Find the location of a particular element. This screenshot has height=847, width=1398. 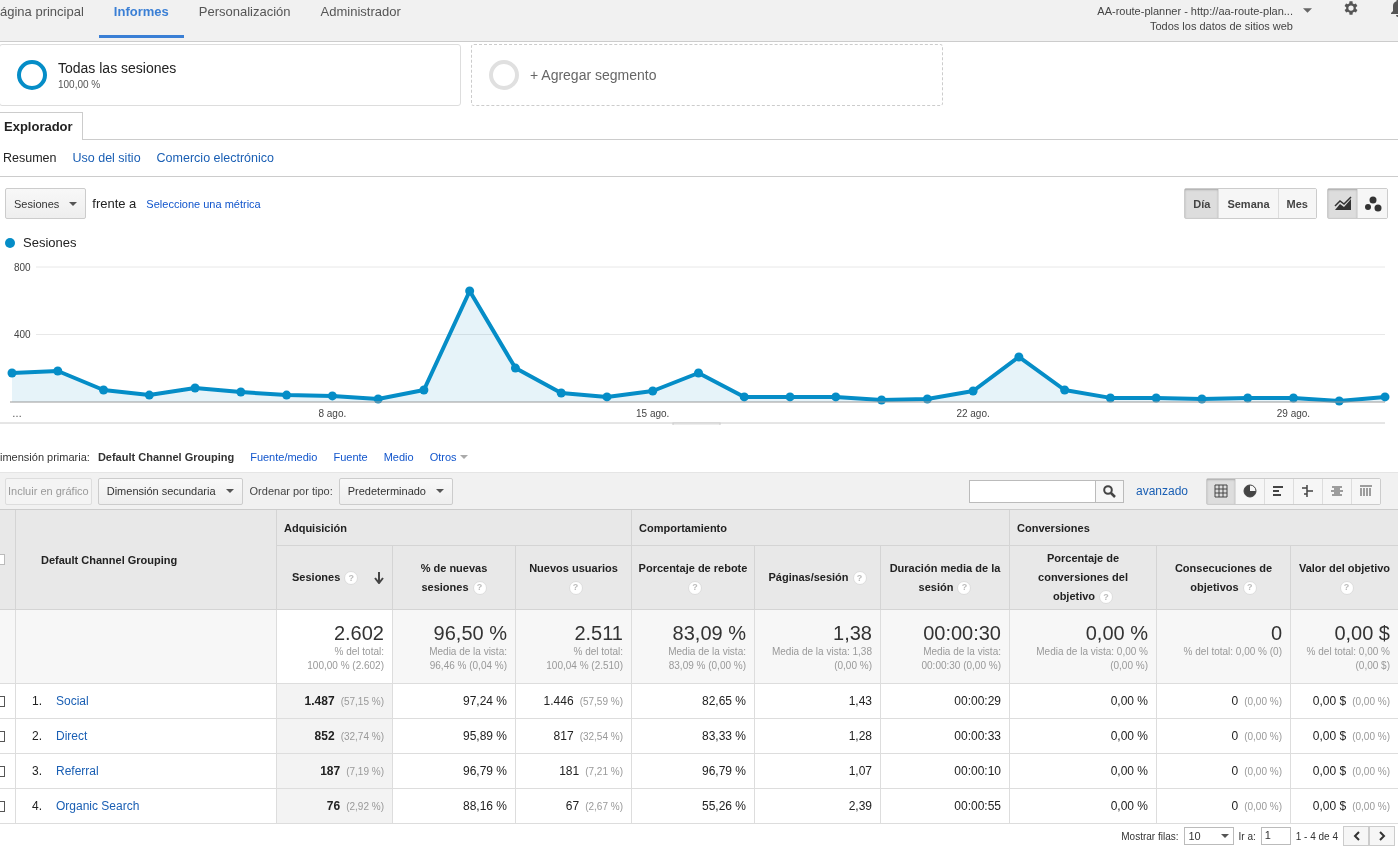

dimension-link: Fuente/medio is located at coordinates (284, 457).